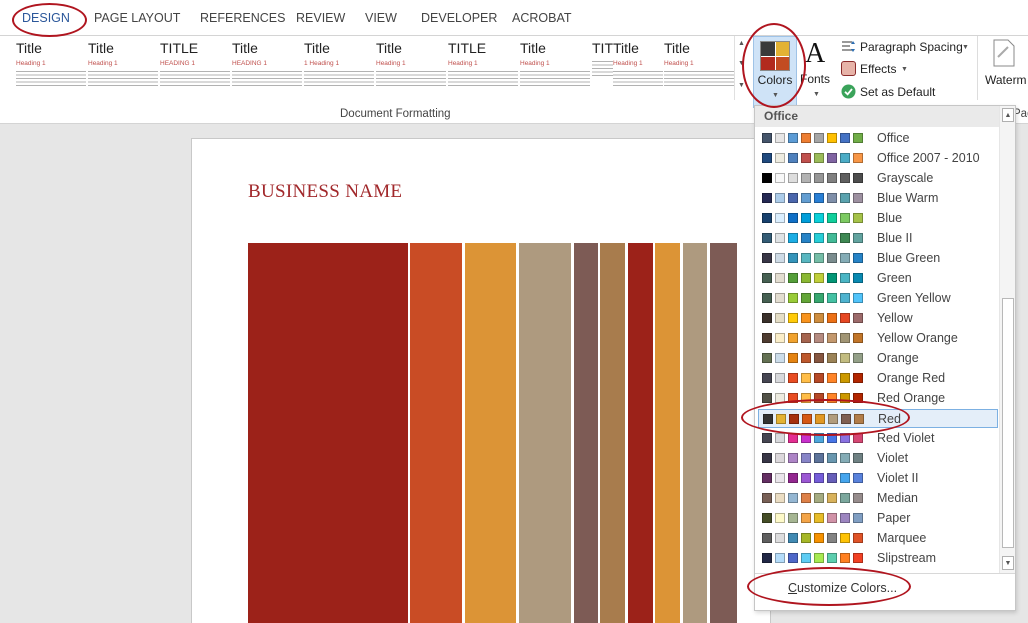 The height and width of the screenshot is (623, 1028). What do you see at coordinates (267, 69) in the screenshot?
I see `style-set-thumbnail: Title HEADING 1` at bounding box center [267, 69].